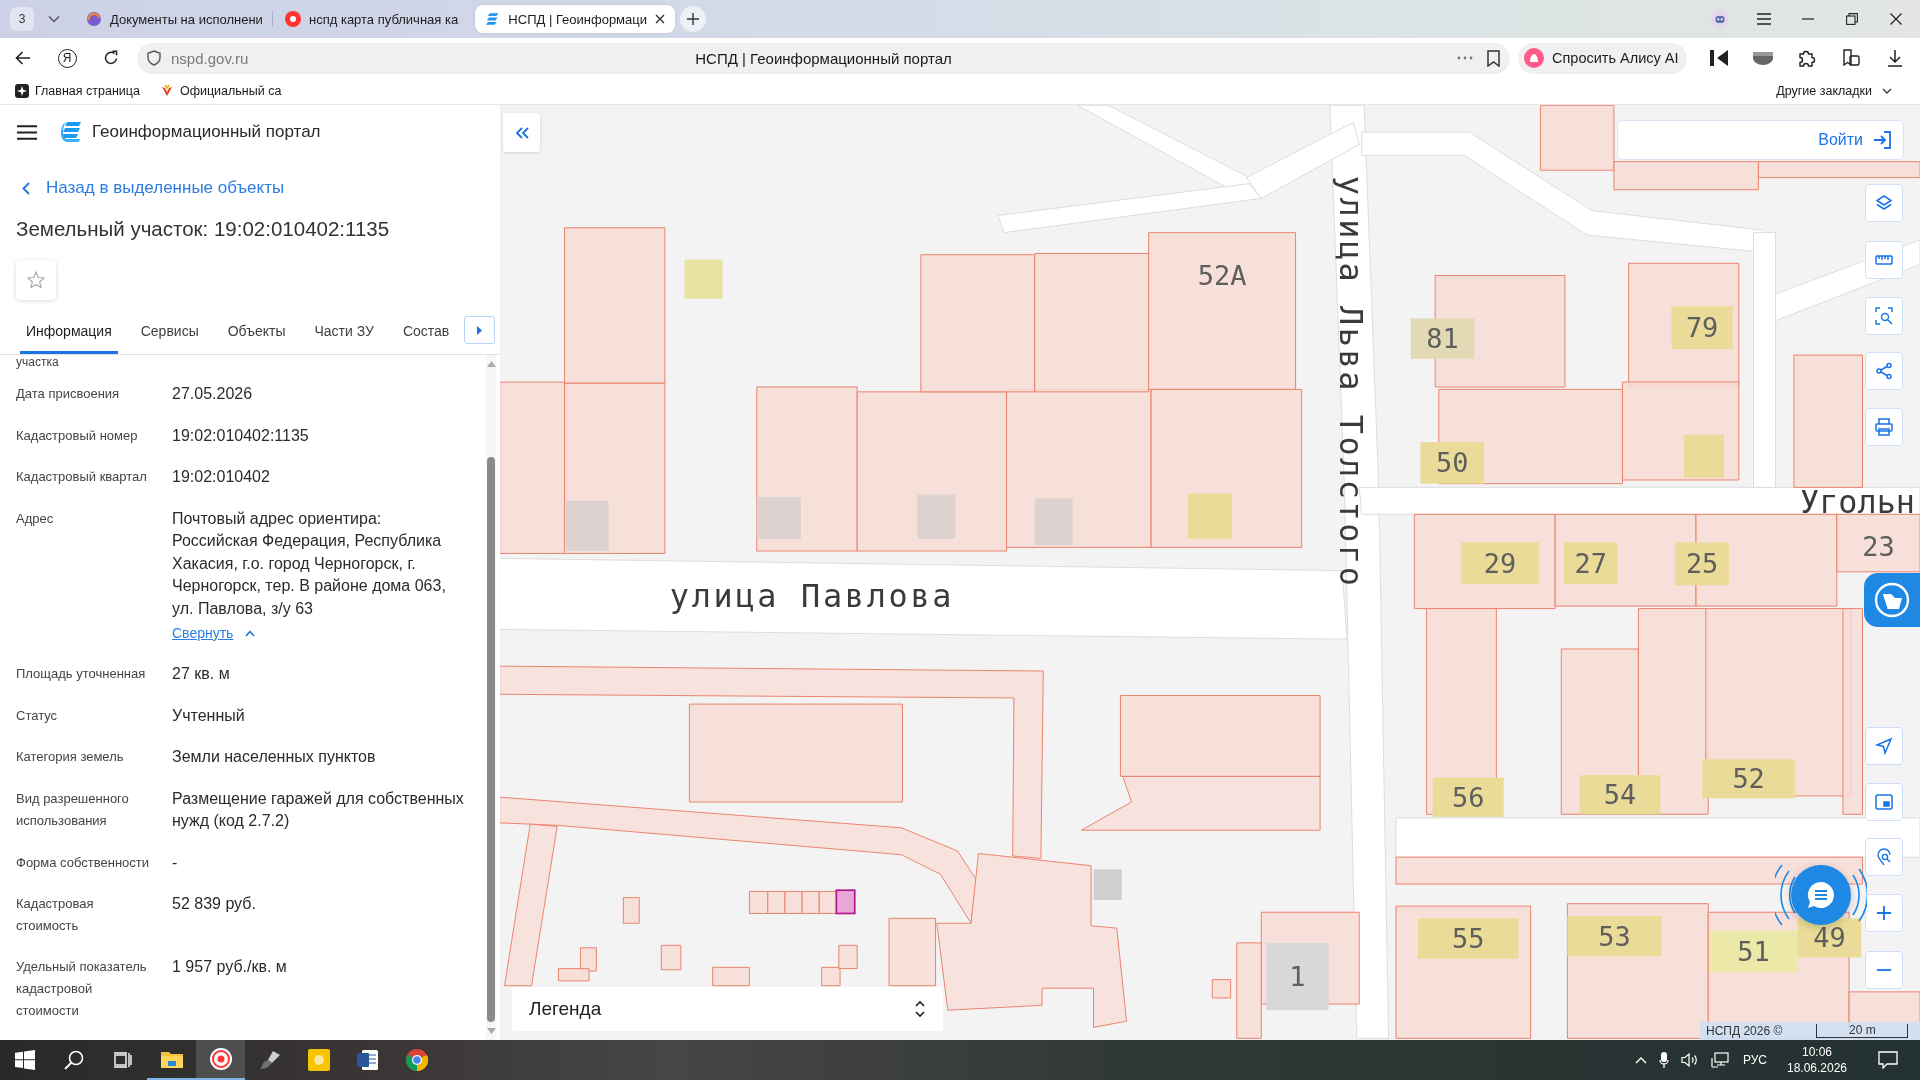 This screenshot has width=1920, height=1080. I want to click on navigation-arrow-icon, so click(1884, 746).